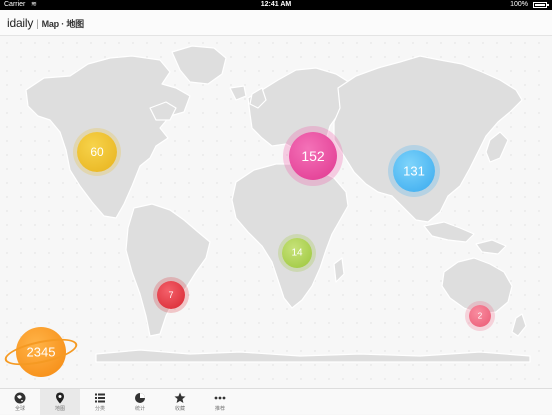 The image size is (552, 415). Describe the element at coordinates (238, 93) in the screenshot. I see `island-iceland` at that location.